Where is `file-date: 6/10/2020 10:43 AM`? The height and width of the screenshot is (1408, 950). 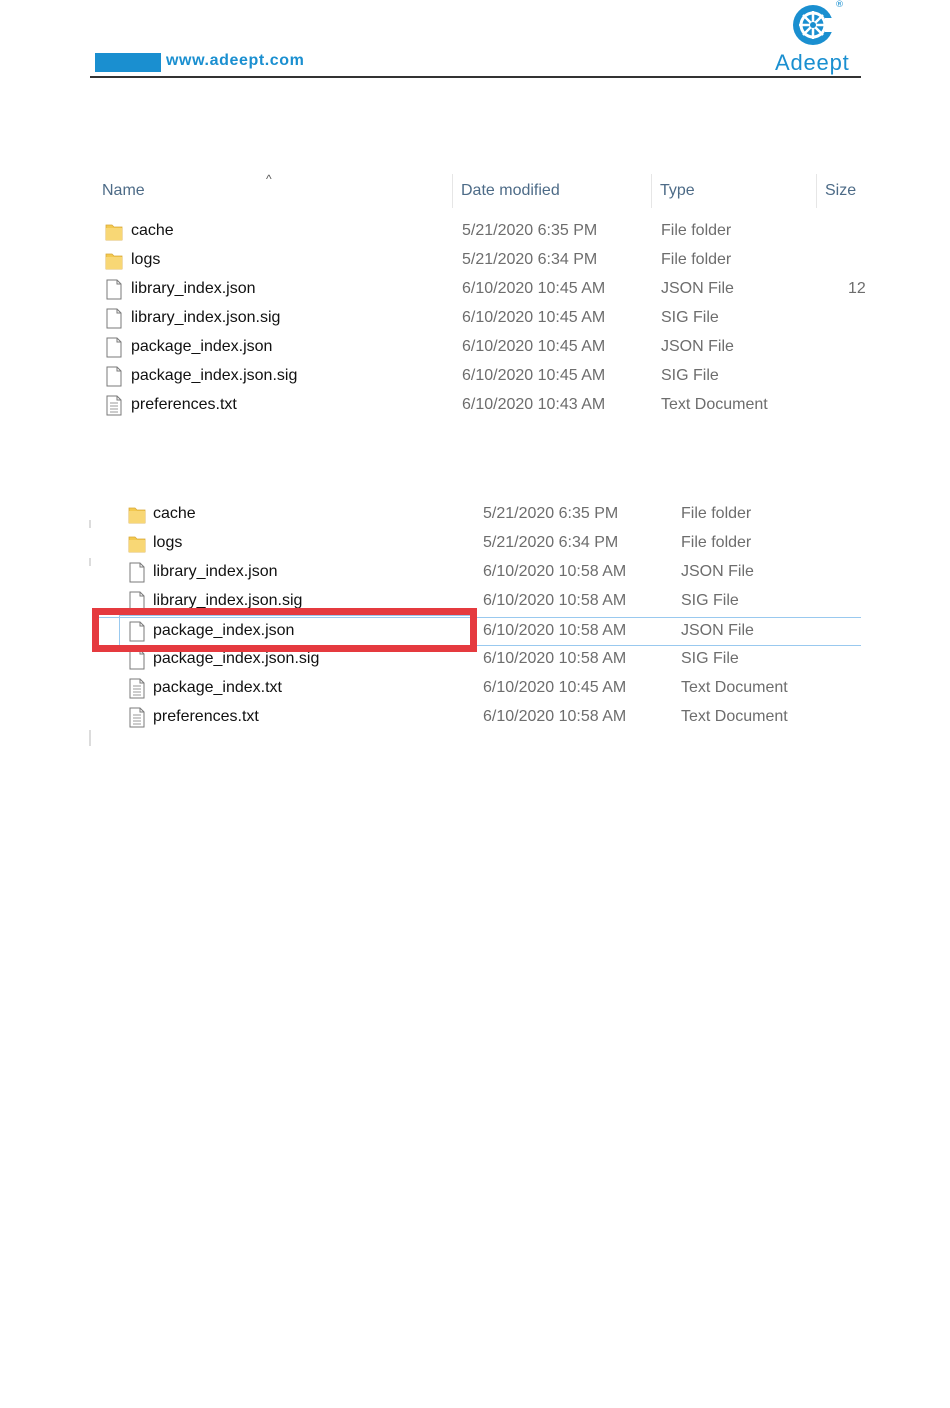
file-date: 6/10/2020 10:43 AM is located at coordinates (534, 404).